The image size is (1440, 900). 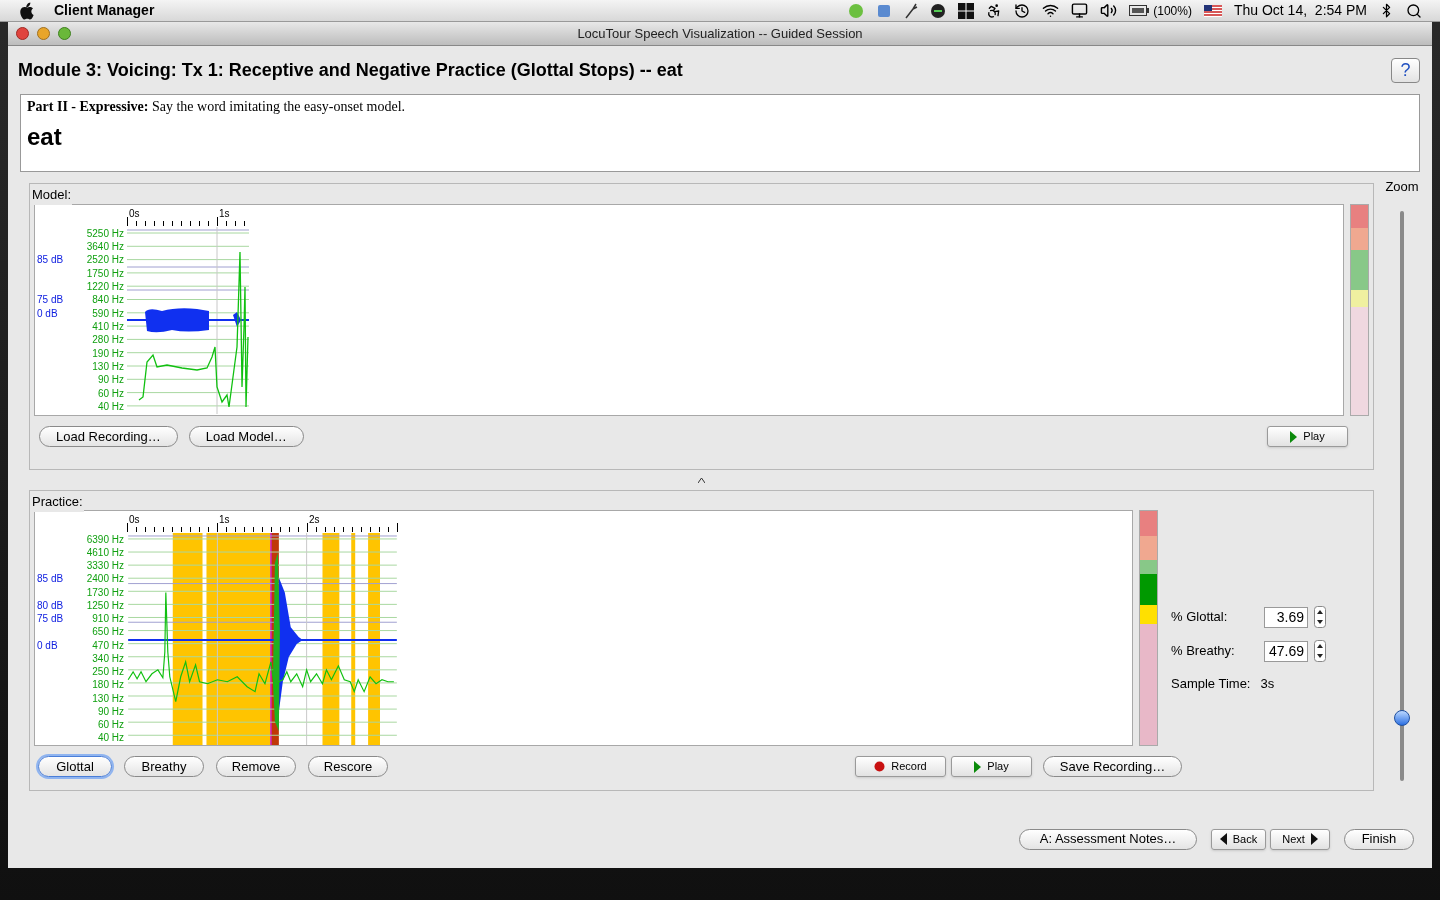 What do you see at coordinates (966, 10) in the screenshot?
I see `grid-icon` at bounding box center [966, 10].